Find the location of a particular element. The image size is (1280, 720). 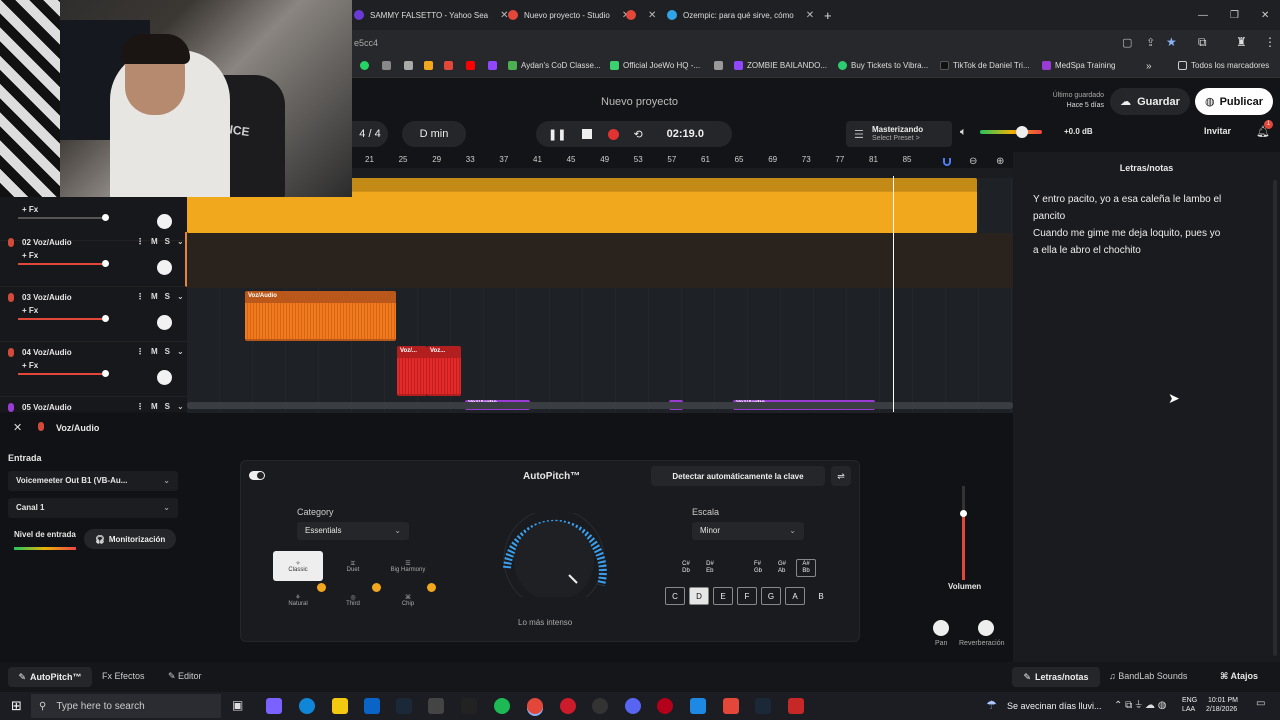

track-volume-thumb is located at coordinates (105, 217).